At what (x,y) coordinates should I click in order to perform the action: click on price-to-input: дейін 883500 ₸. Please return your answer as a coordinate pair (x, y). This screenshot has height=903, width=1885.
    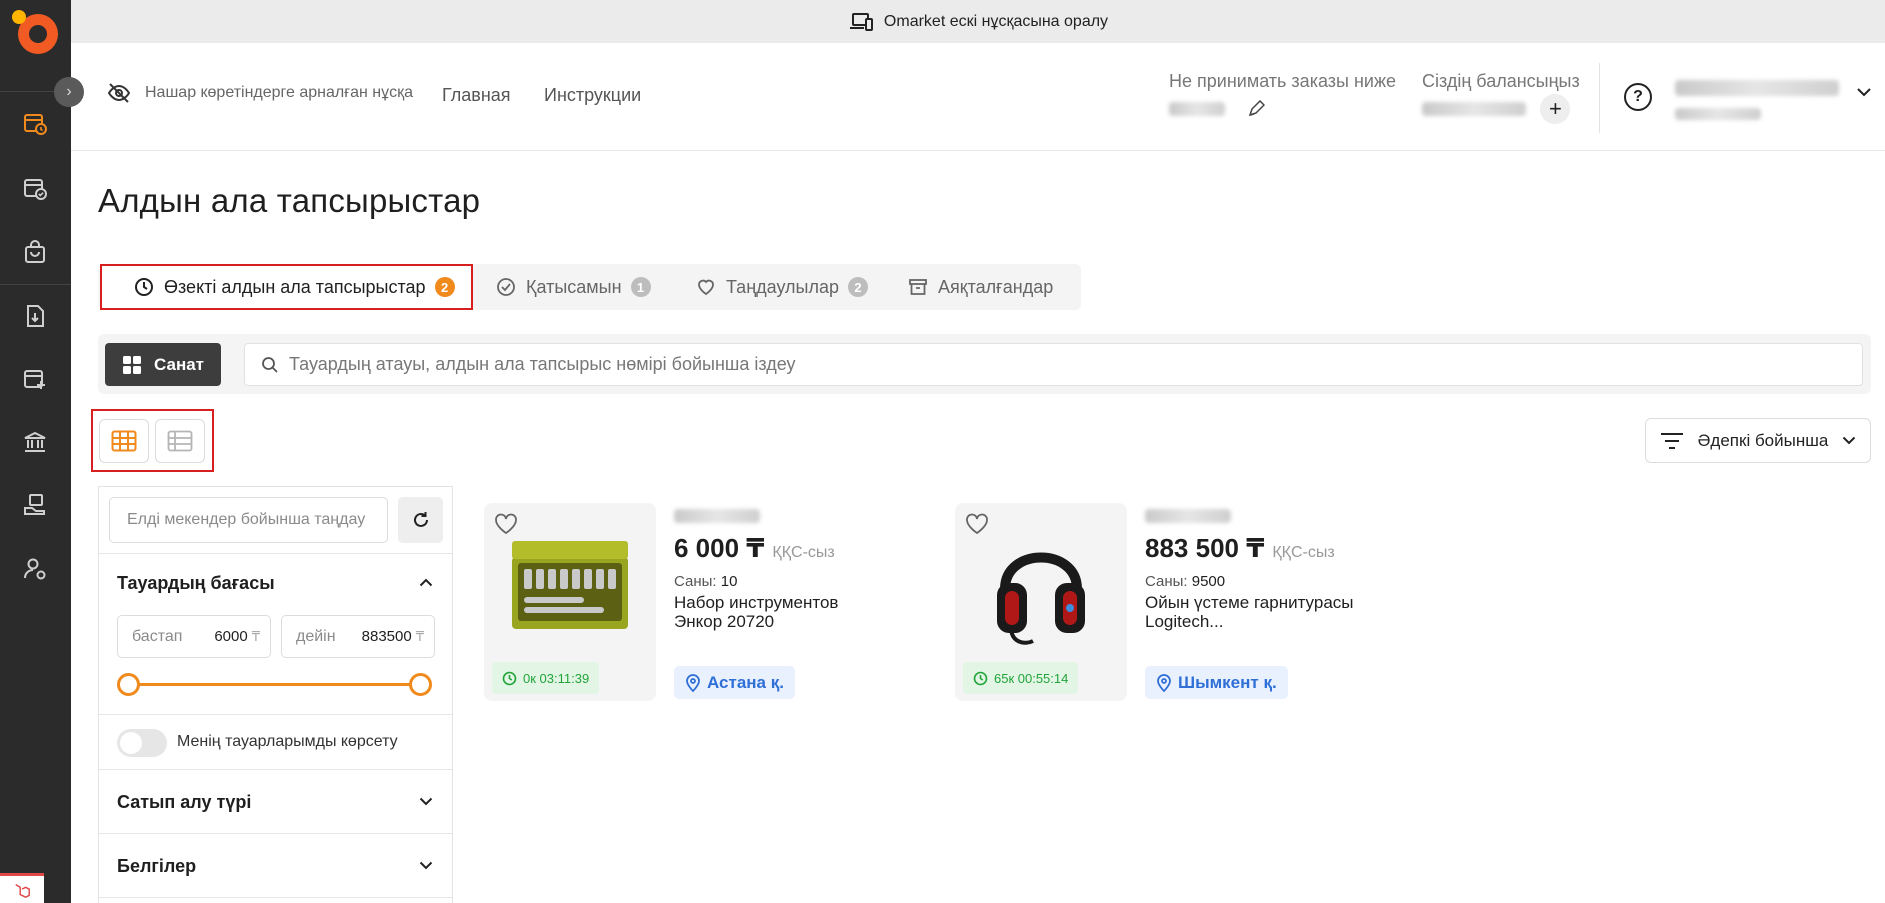
    Looking at the image, I should click on (358, 636).